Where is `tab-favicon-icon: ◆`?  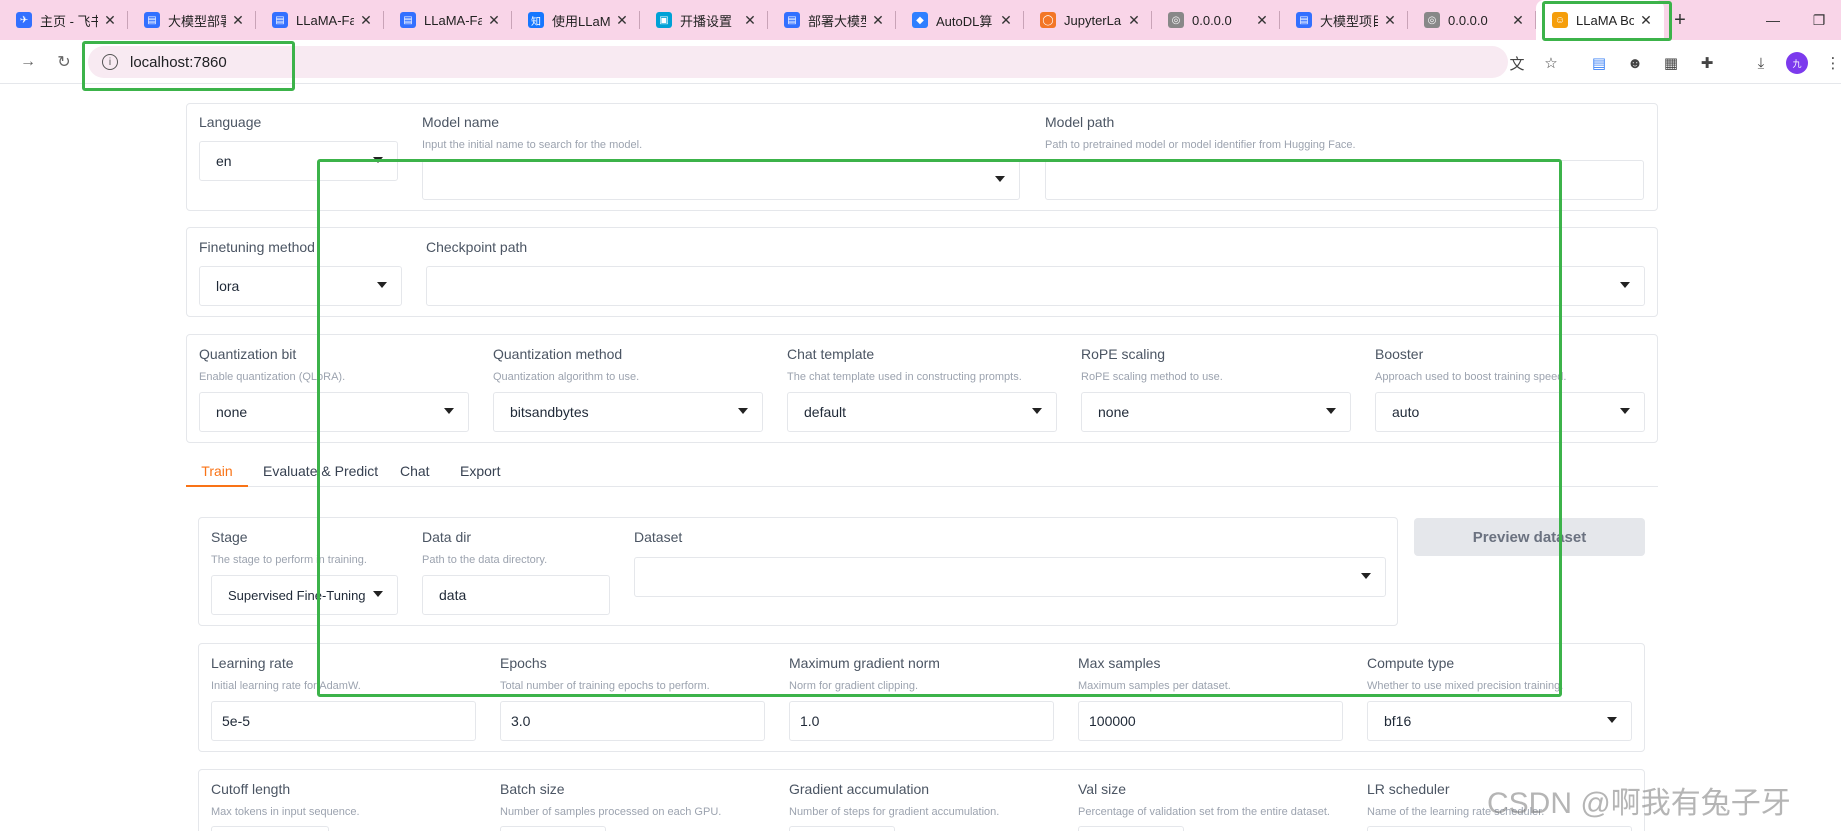 tab-favicon-icon: ◆ is located at coordinates (920, 20).